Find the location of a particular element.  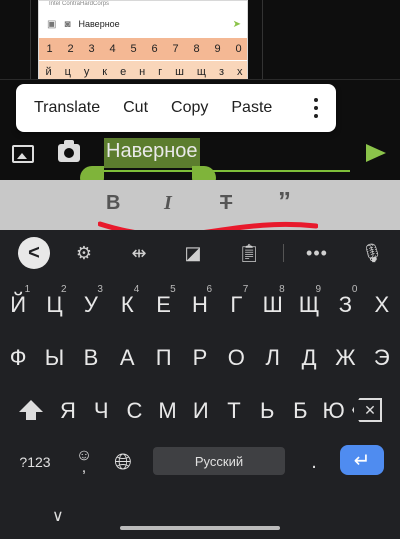

key: А is located at coordinates (127, 358).